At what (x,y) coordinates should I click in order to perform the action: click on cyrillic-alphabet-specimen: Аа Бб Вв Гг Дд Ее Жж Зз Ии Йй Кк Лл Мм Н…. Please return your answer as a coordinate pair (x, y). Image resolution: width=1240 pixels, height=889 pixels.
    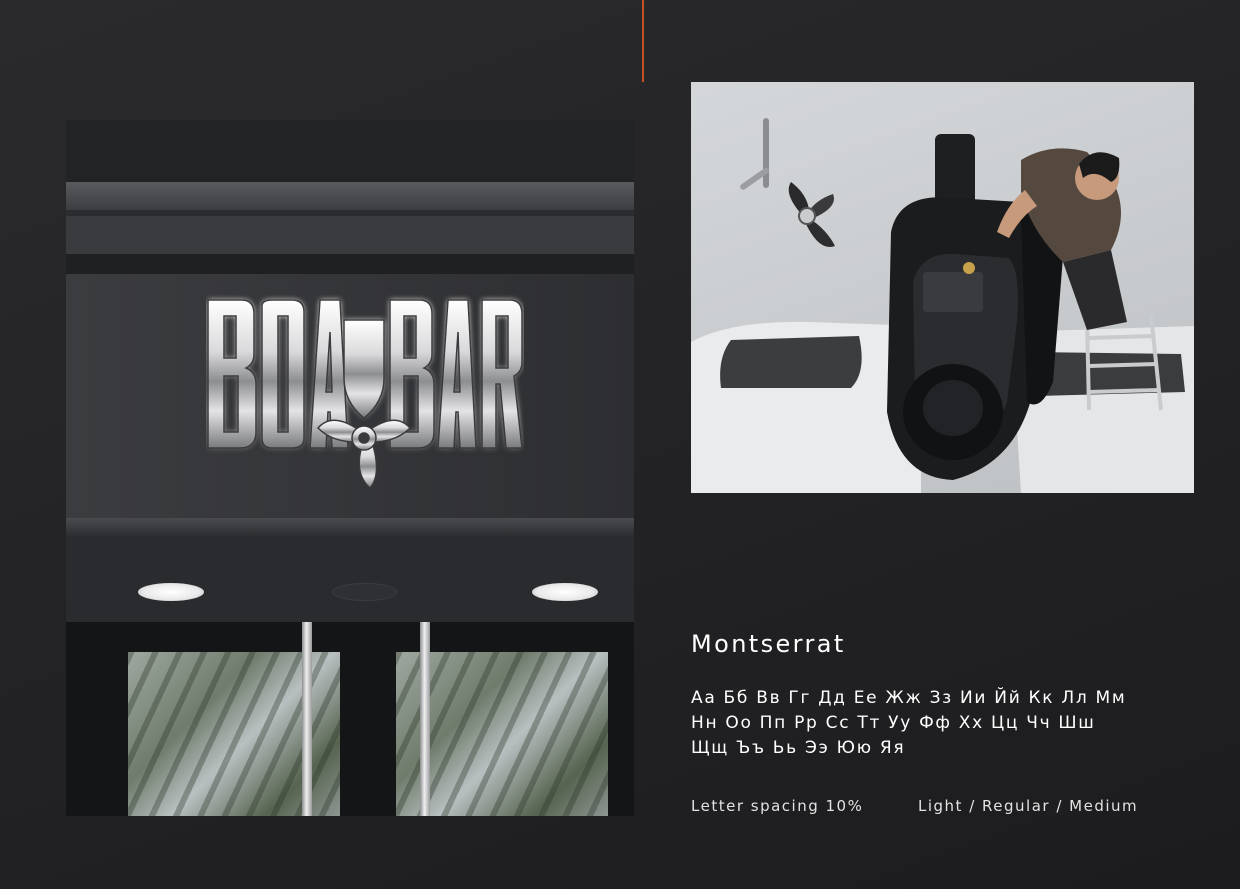
    Looking at the image, I should click on (951, 723).